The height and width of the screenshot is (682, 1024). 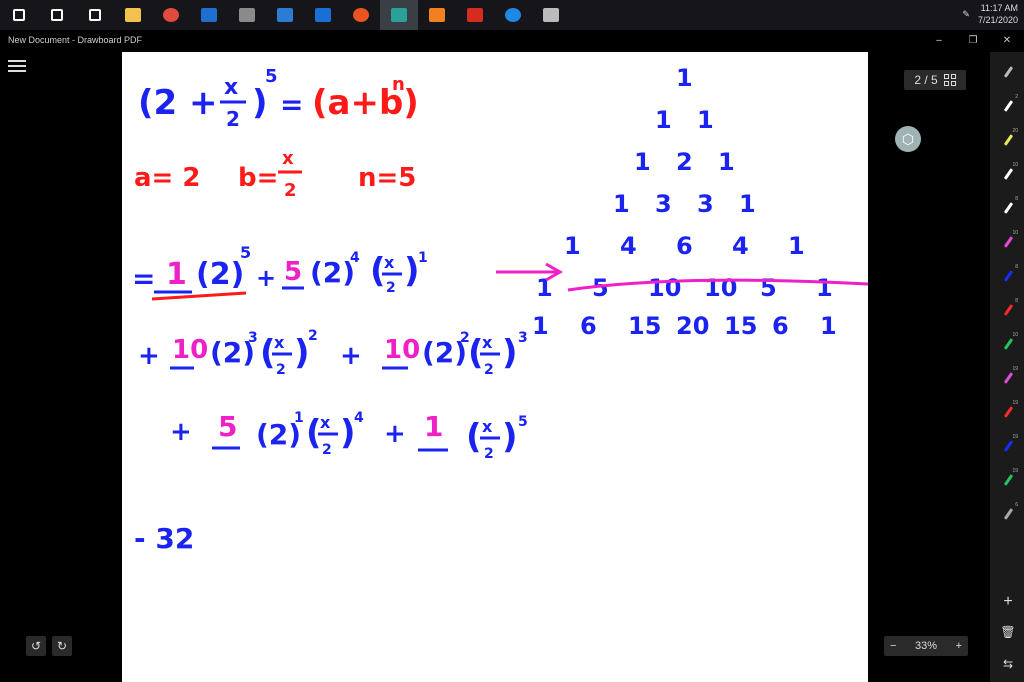 I want to click on zoom-level: 33%, so click(x=926, y=646).